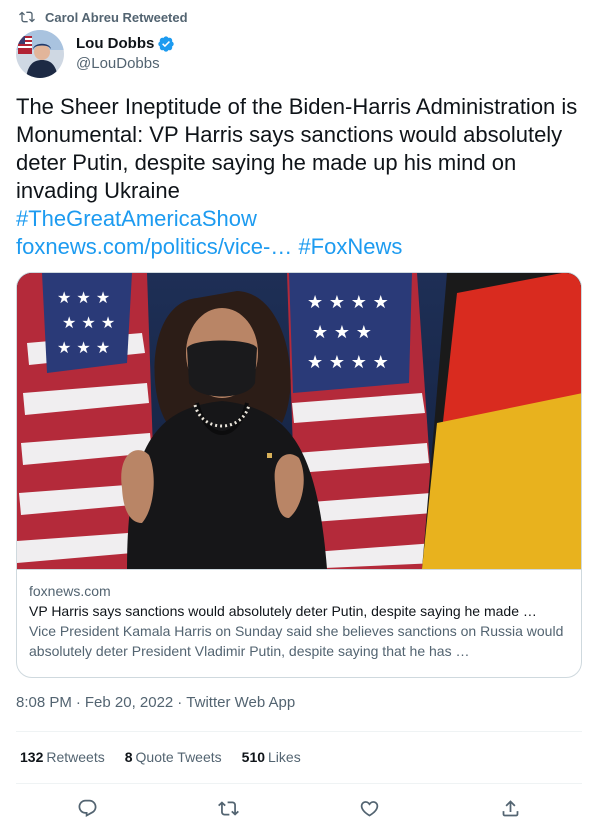  What do you see at coordinates (70, 591) in the screenshot?
I see `card-domain: foxnews.com` at bounding box center [70, 591].